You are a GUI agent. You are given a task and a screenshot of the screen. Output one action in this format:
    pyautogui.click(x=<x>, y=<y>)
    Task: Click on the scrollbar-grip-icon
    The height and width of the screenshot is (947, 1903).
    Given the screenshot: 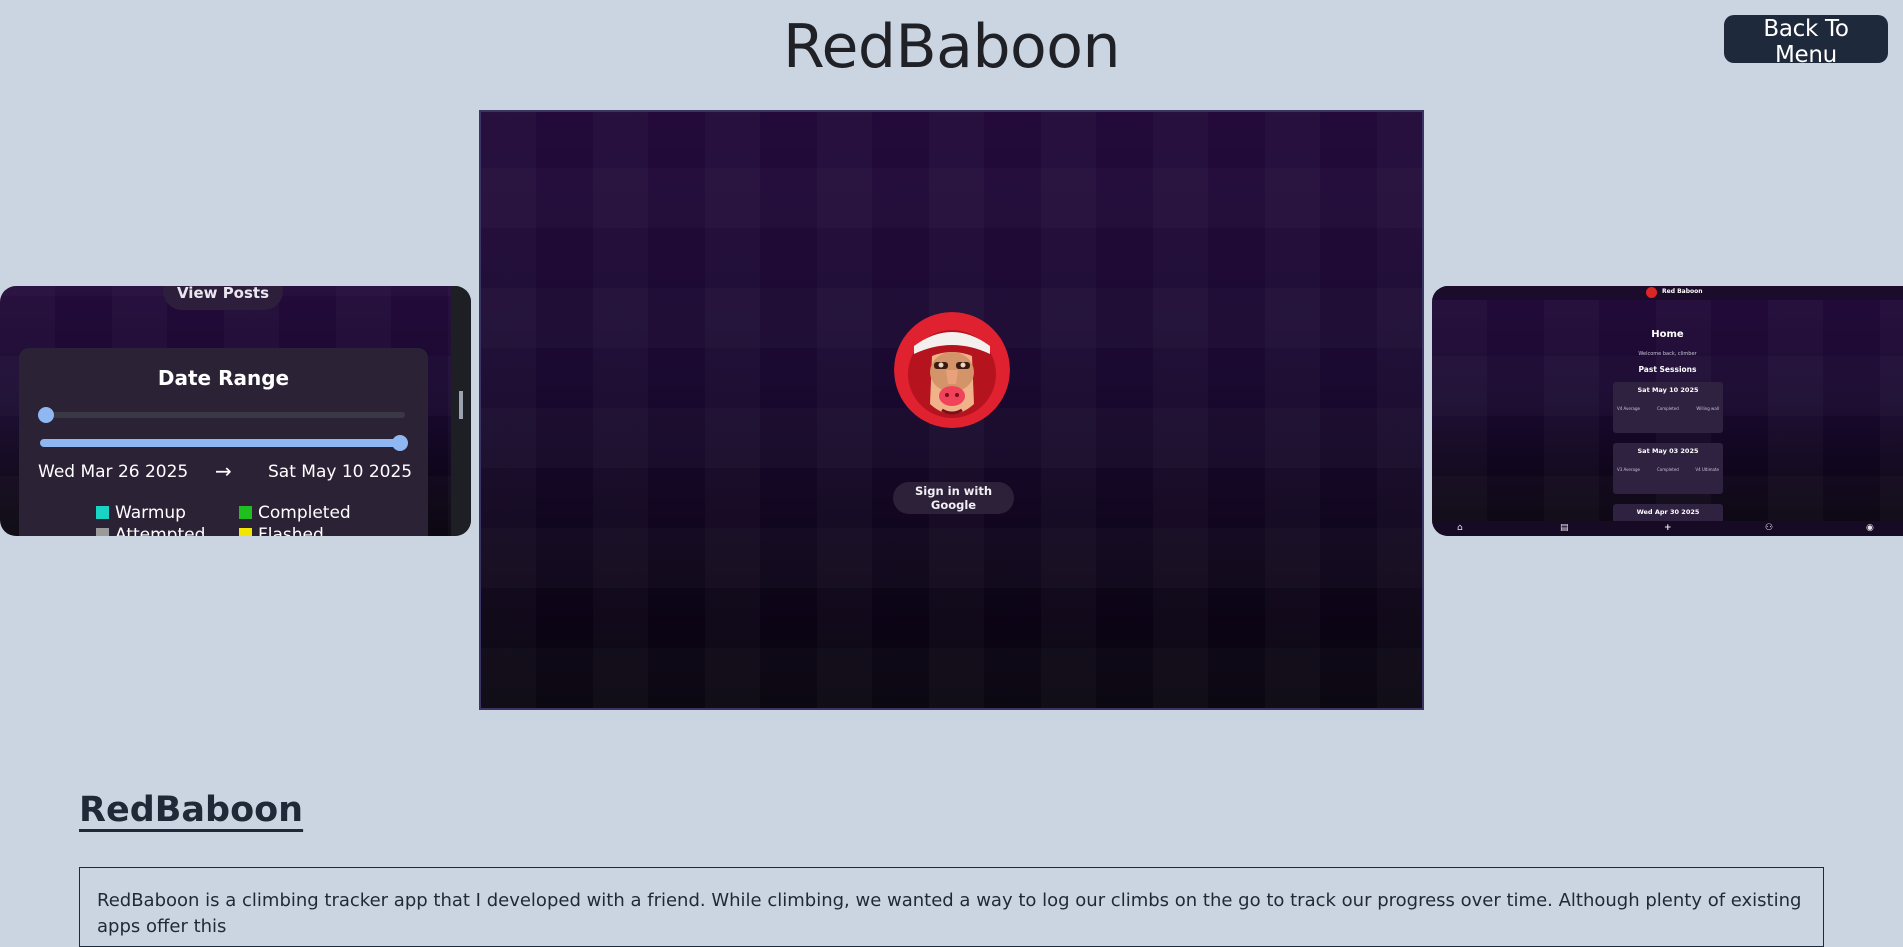 What is the action you would take?
    pyautogui.click(x=461, y=405)
    